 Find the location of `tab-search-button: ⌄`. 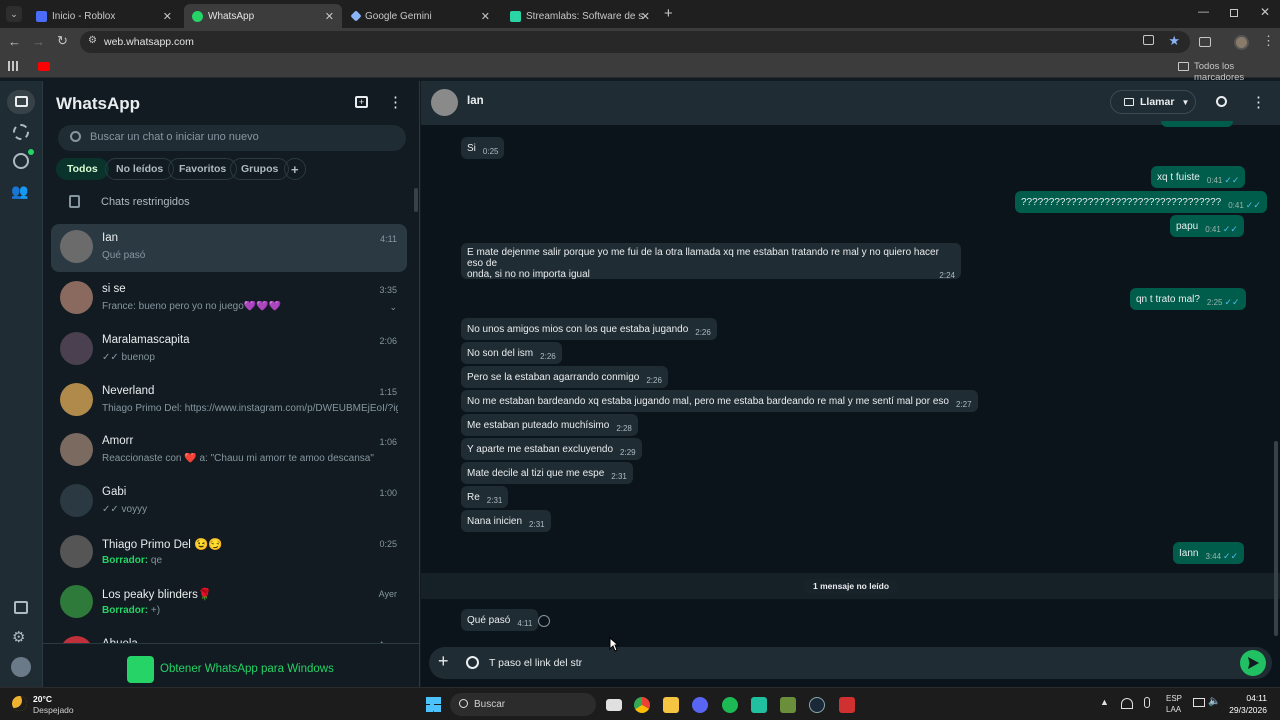

tab-search-button: ⌄ is located at coordinates (14, 14).